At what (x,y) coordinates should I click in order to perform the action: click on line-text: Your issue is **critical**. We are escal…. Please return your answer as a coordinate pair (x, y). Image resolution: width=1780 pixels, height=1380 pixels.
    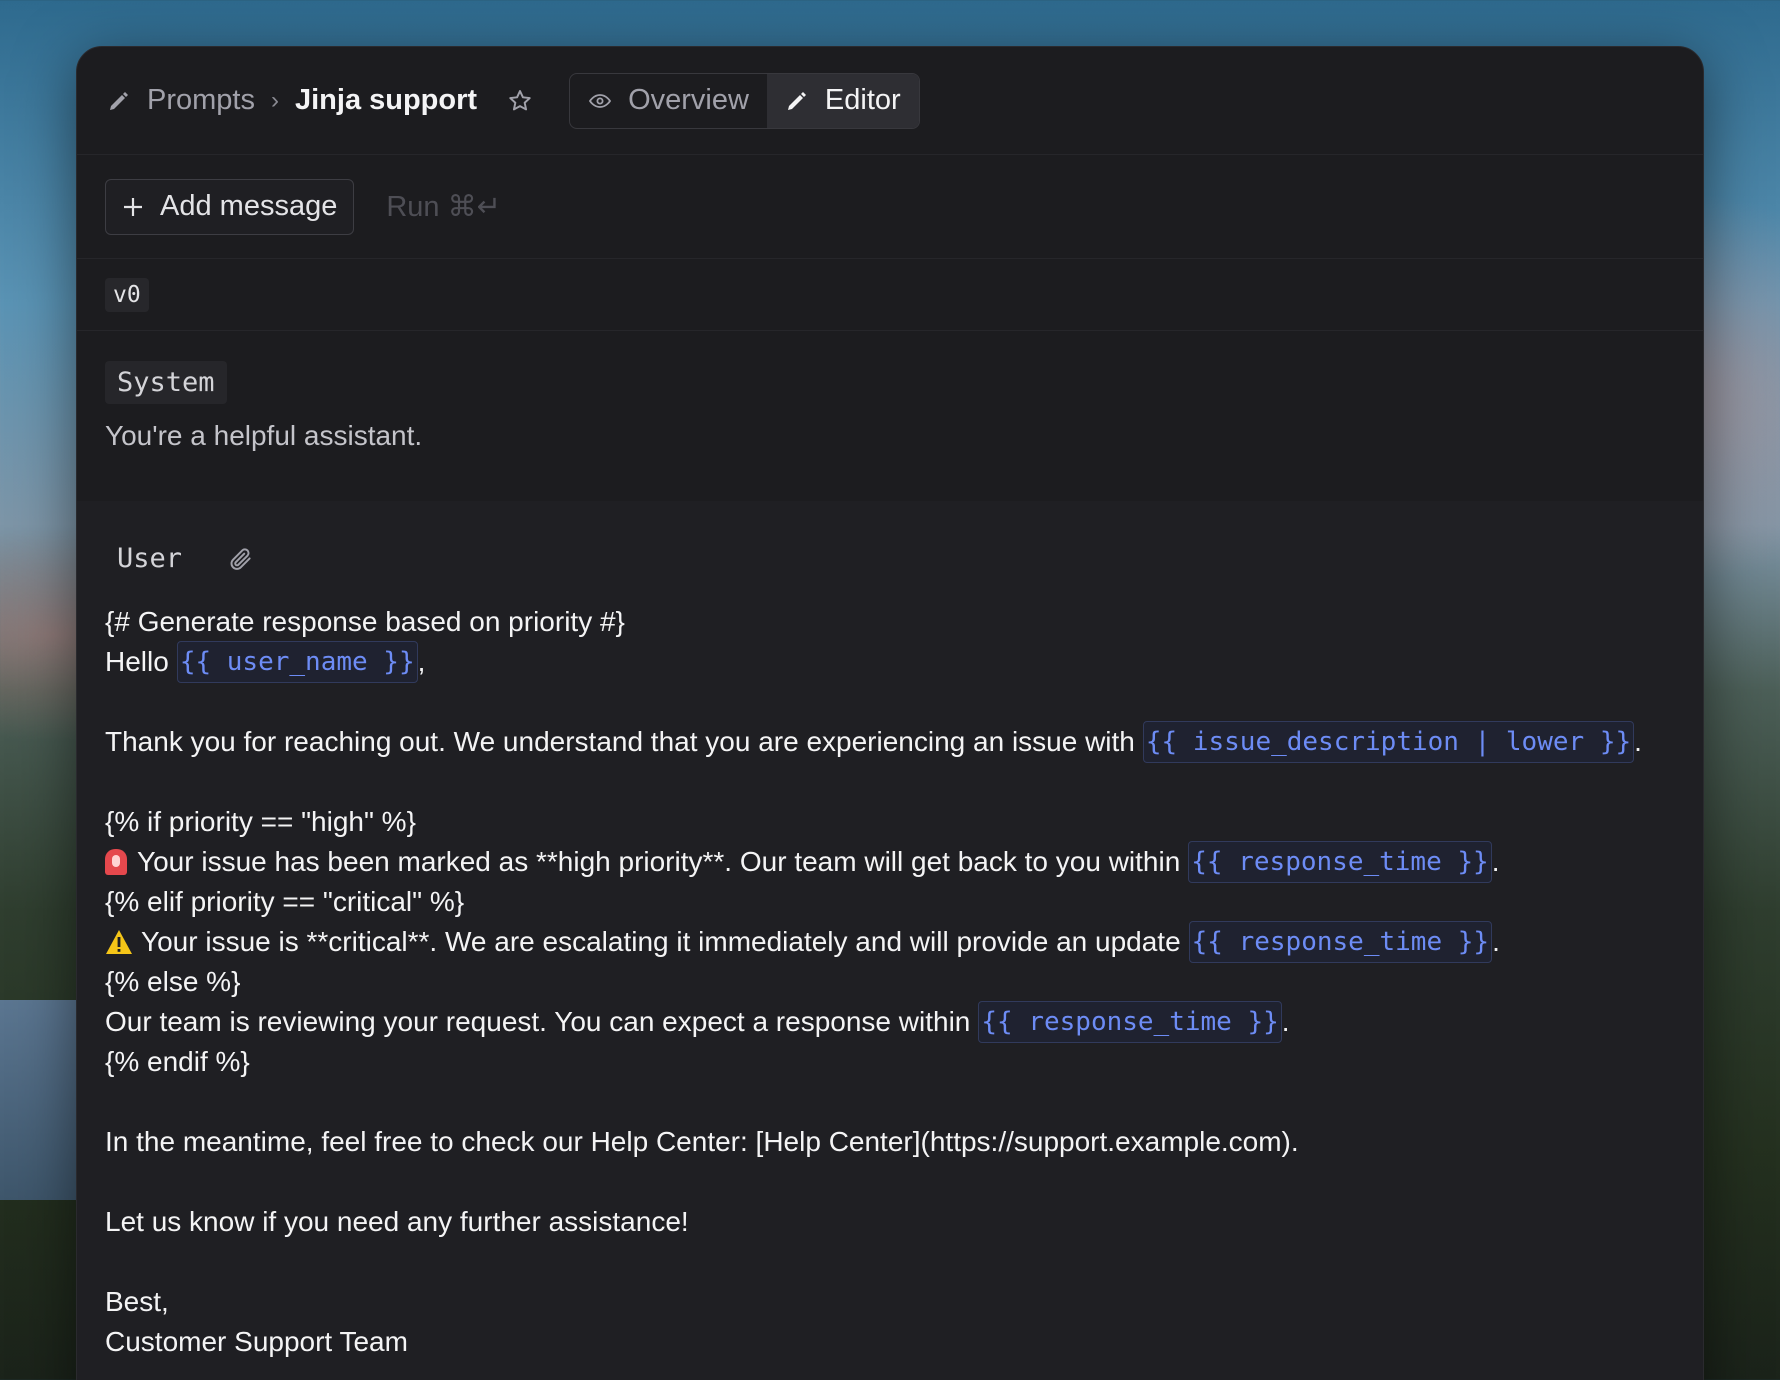
    Looking at the image, I should click on (661, 941).